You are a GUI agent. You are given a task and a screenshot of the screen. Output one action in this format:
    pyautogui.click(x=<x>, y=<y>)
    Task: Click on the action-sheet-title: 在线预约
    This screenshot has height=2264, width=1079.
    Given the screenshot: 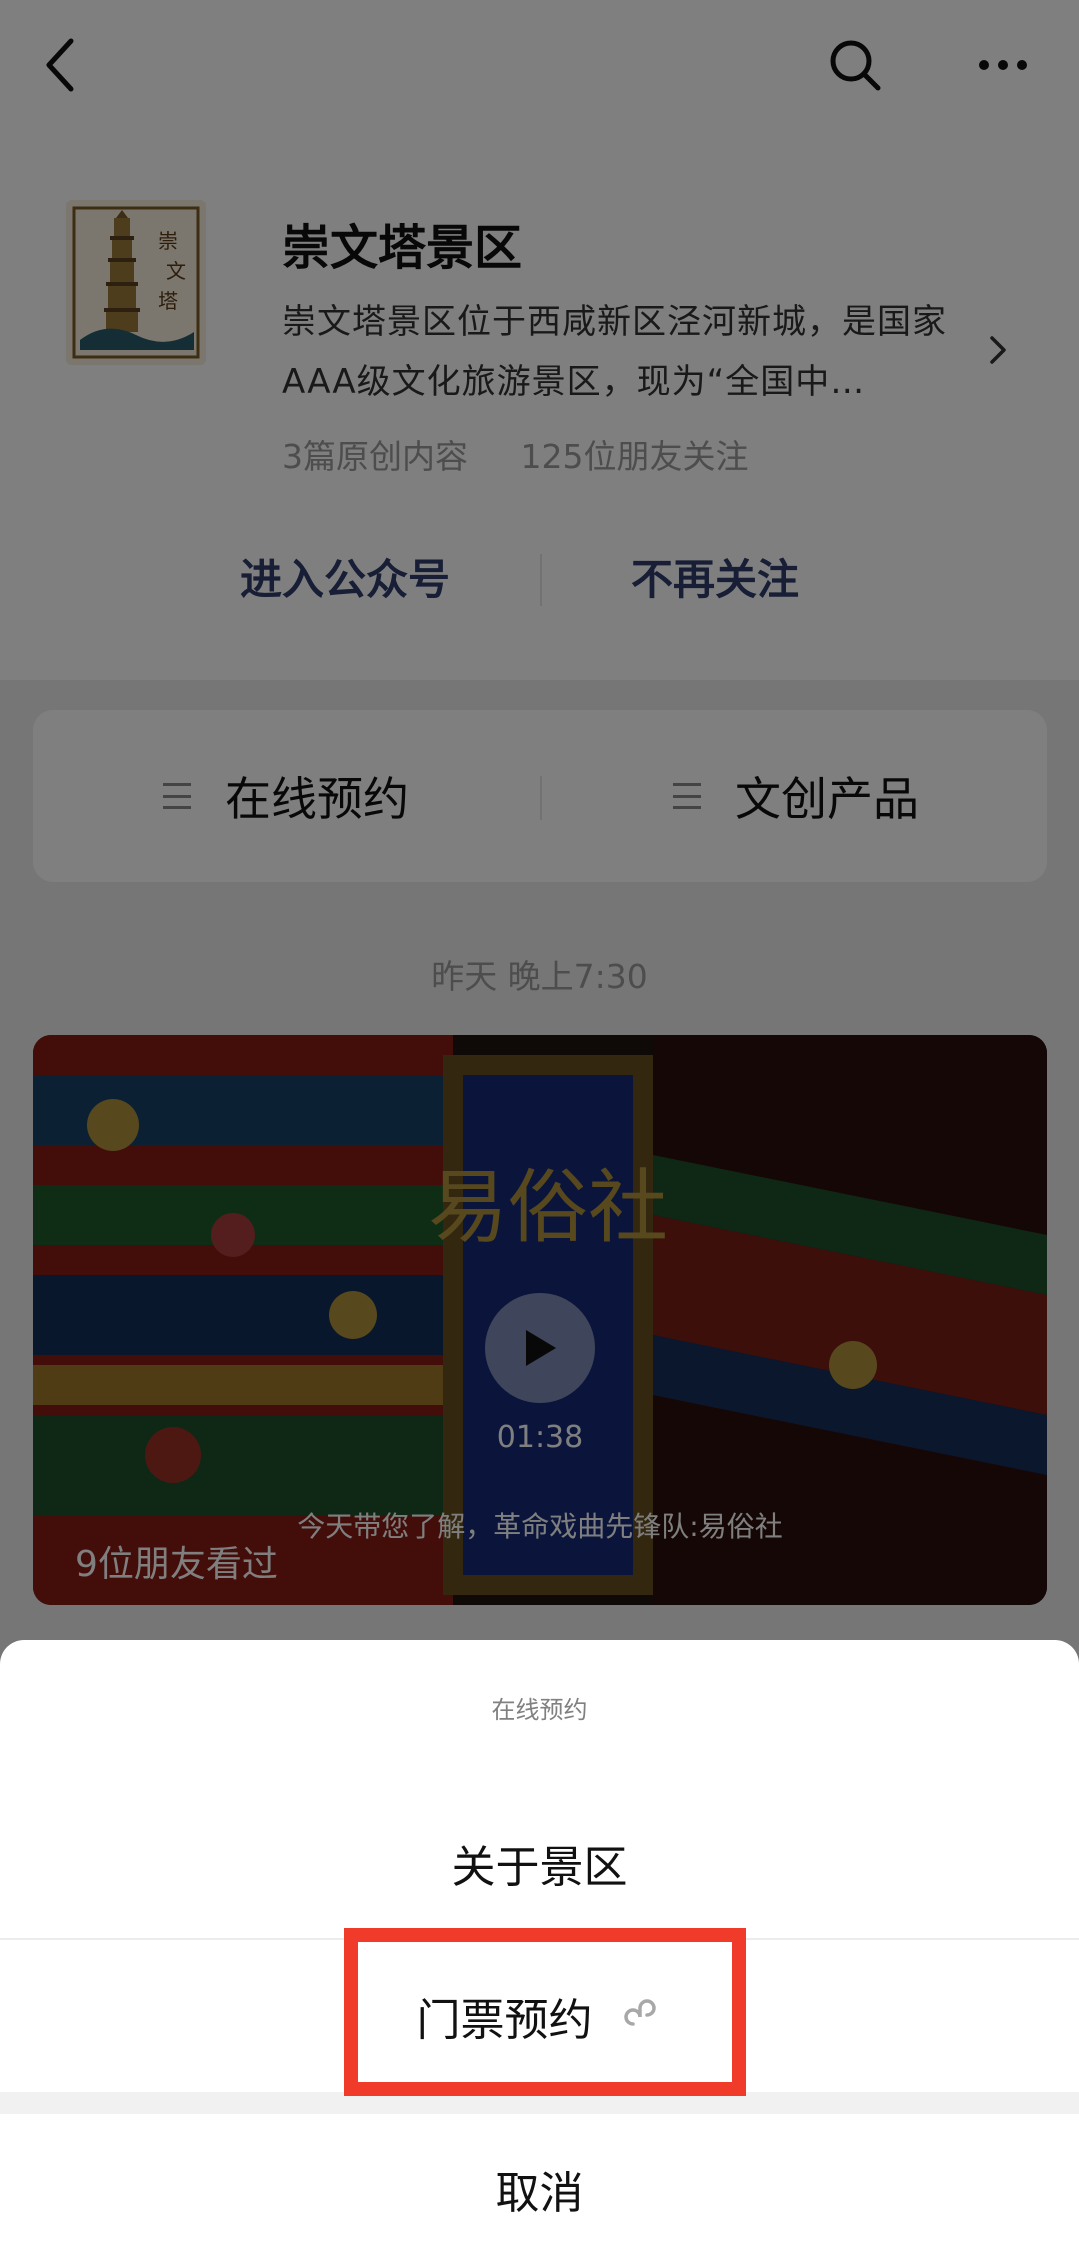 What is the action you would take?
    pyautogui.click(x=539, y=1710)
    